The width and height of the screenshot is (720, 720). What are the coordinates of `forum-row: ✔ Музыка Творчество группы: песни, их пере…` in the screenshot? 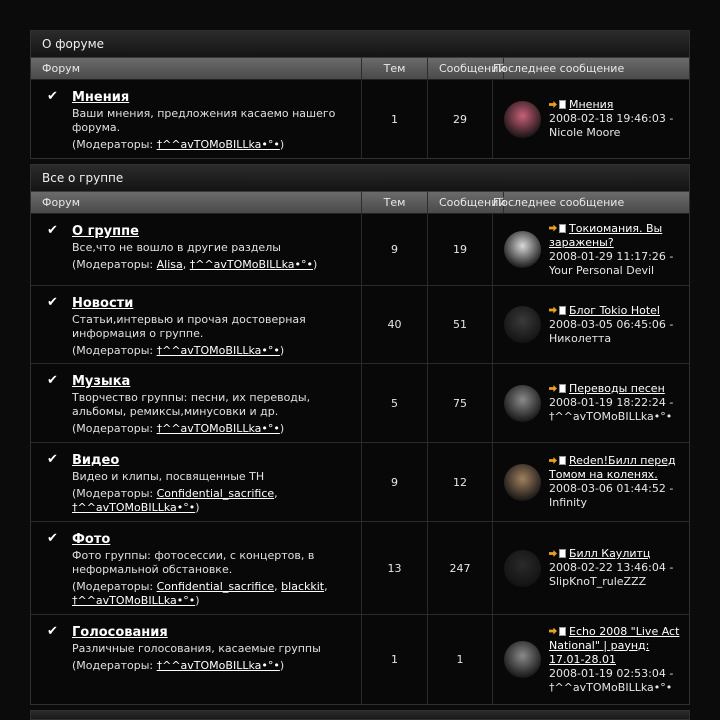 It's located at (360, 403).